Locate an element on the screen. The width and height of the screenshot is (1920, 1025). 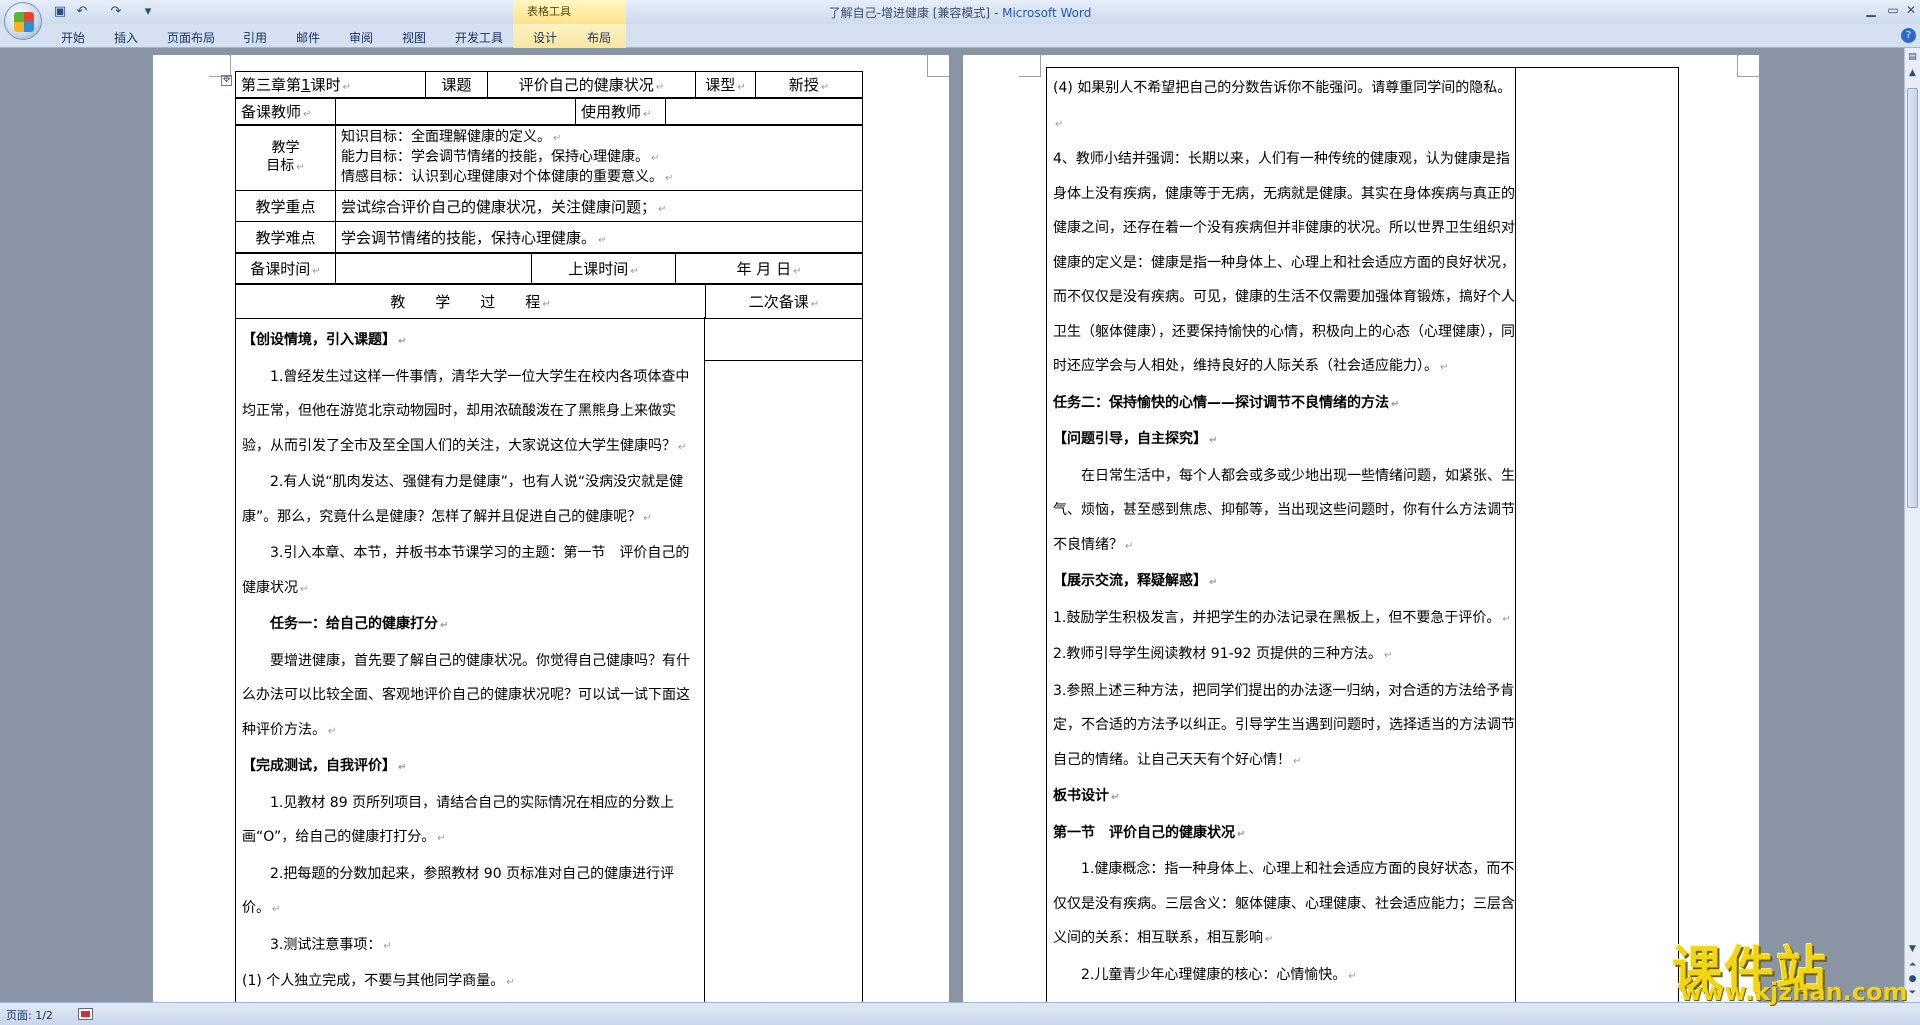
user-teacher-label-cell: 使用教师 is located at coordinates (620, 111).